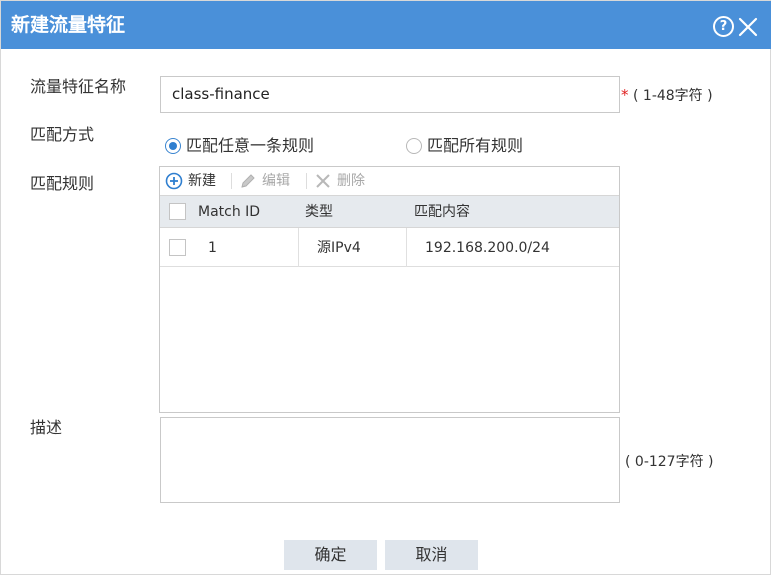 This screenshot has height=575, width=771. Describe the element at coordinates (431, 555) in the screenshot. I see `cancel-button: 取消` at that location.